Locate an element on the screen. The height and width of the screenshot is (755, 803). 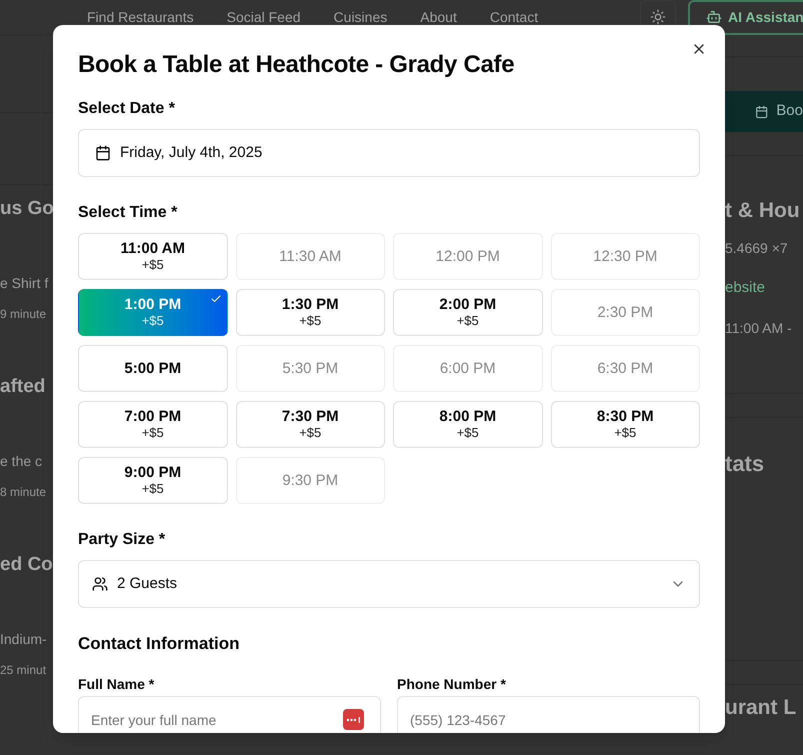
phone-input: (555) 123-4567 is located at coordinates (548, 714).